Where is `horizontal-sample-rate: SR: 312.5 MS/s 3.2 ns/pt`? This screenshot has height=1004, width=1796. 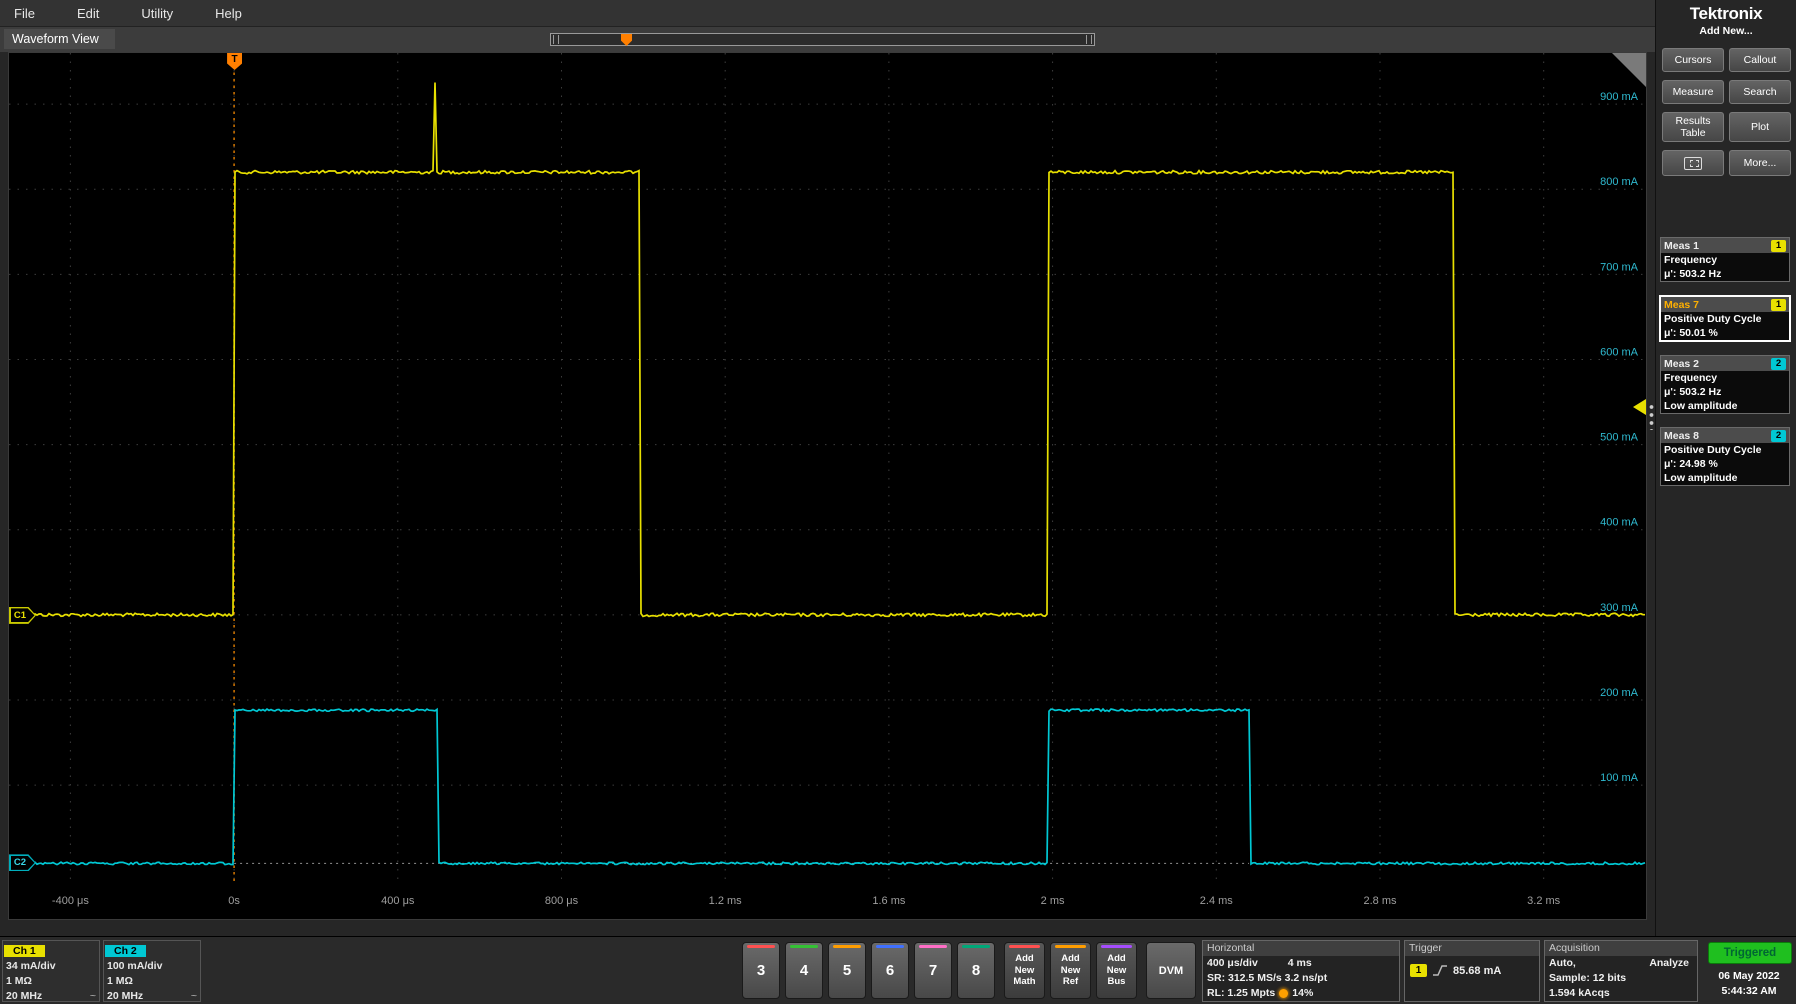 horizontal-sample-rate: SR: 312.5 MS/s 3.2 ns/pt is located at coordinates (1267, 978).